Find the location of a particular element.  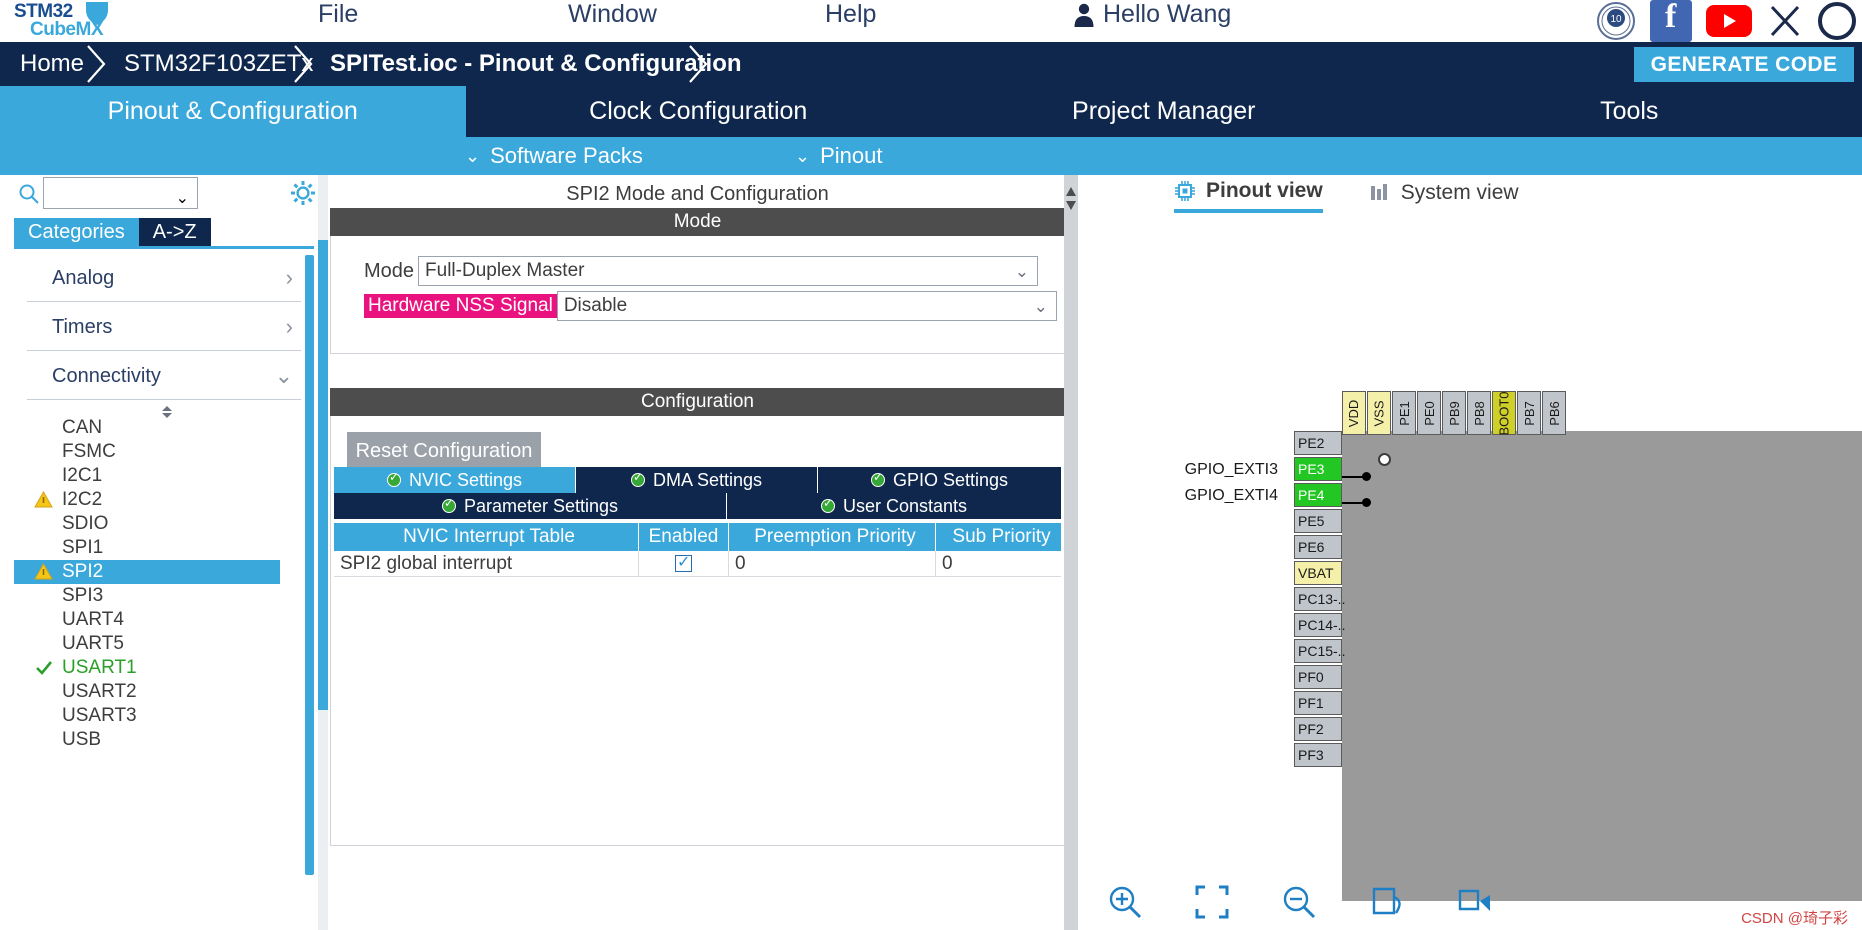

sub-tab-software-packs: ⌄ Software Packs is located at coordinates (554, 156).